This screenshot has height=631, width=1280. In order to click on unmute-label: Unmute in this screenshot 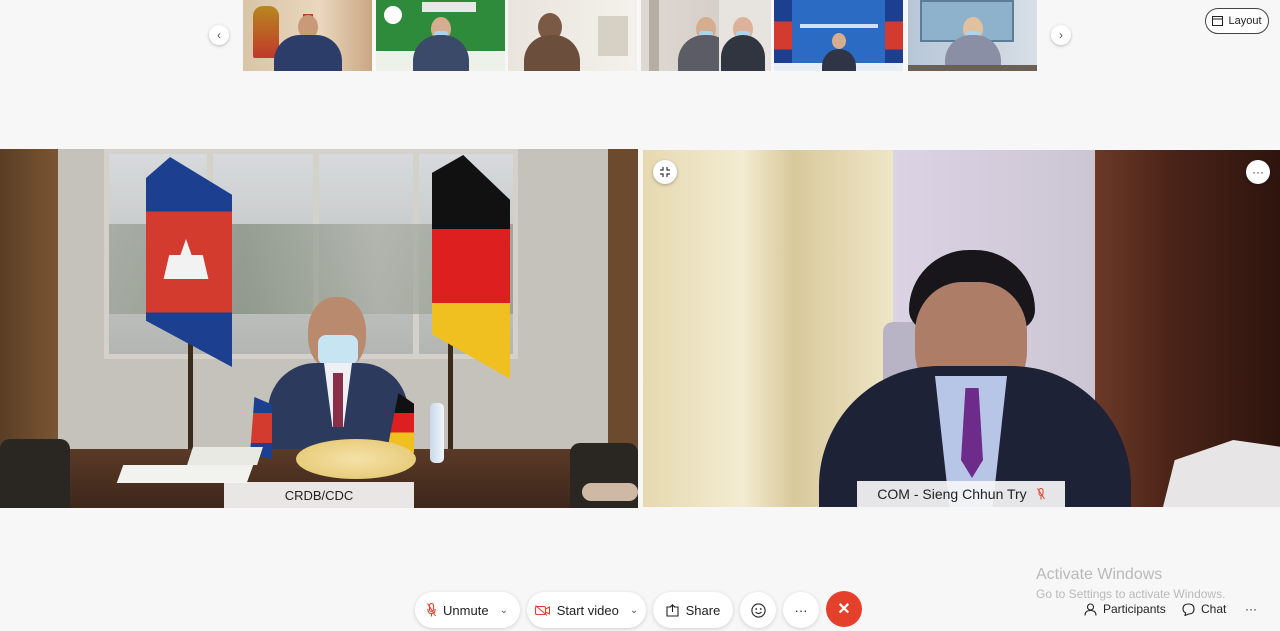, I will do `click(466, 610)`.